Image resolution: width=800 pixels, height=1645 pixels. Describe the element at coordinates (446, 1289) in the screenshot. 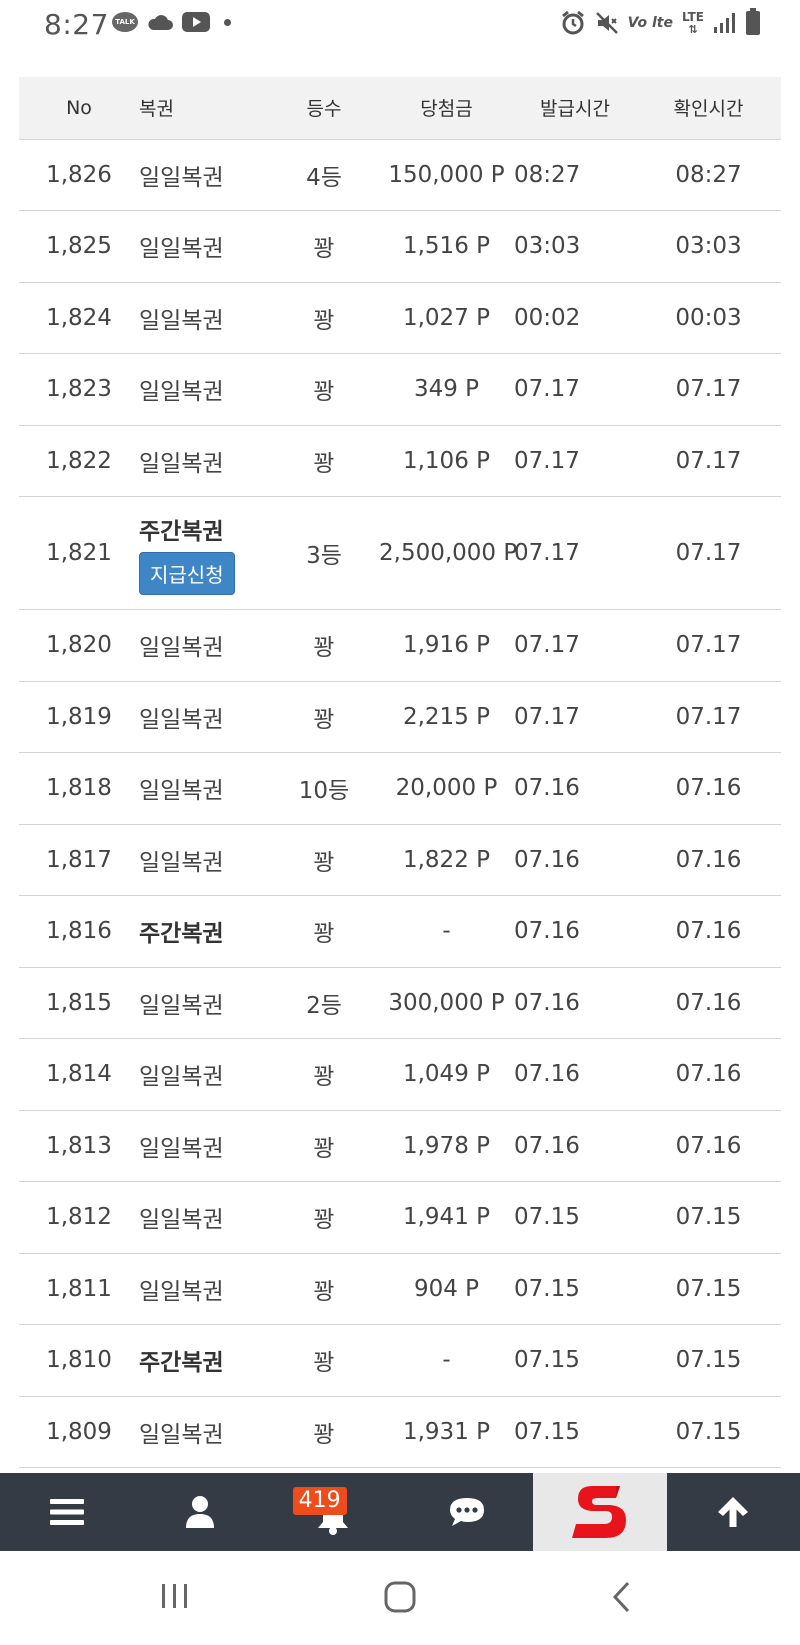

I see `cell-prize: 904 P` at that location.